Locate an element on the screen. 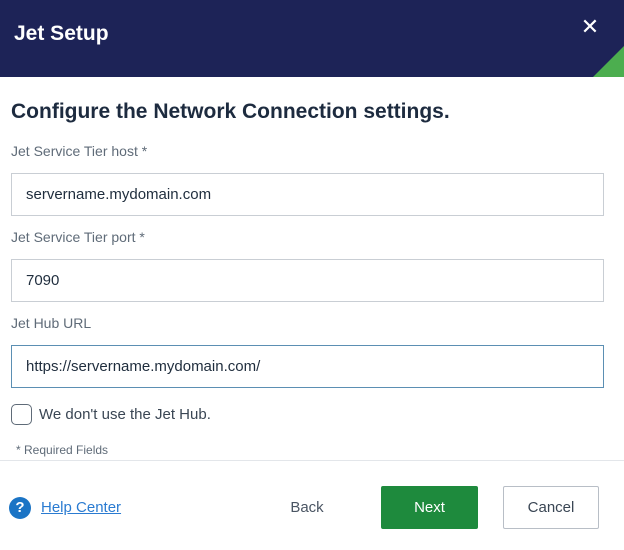 The height and width of the screenshot is (550, 624). help-center-link: Help Center is located at coordinates (81, 507).